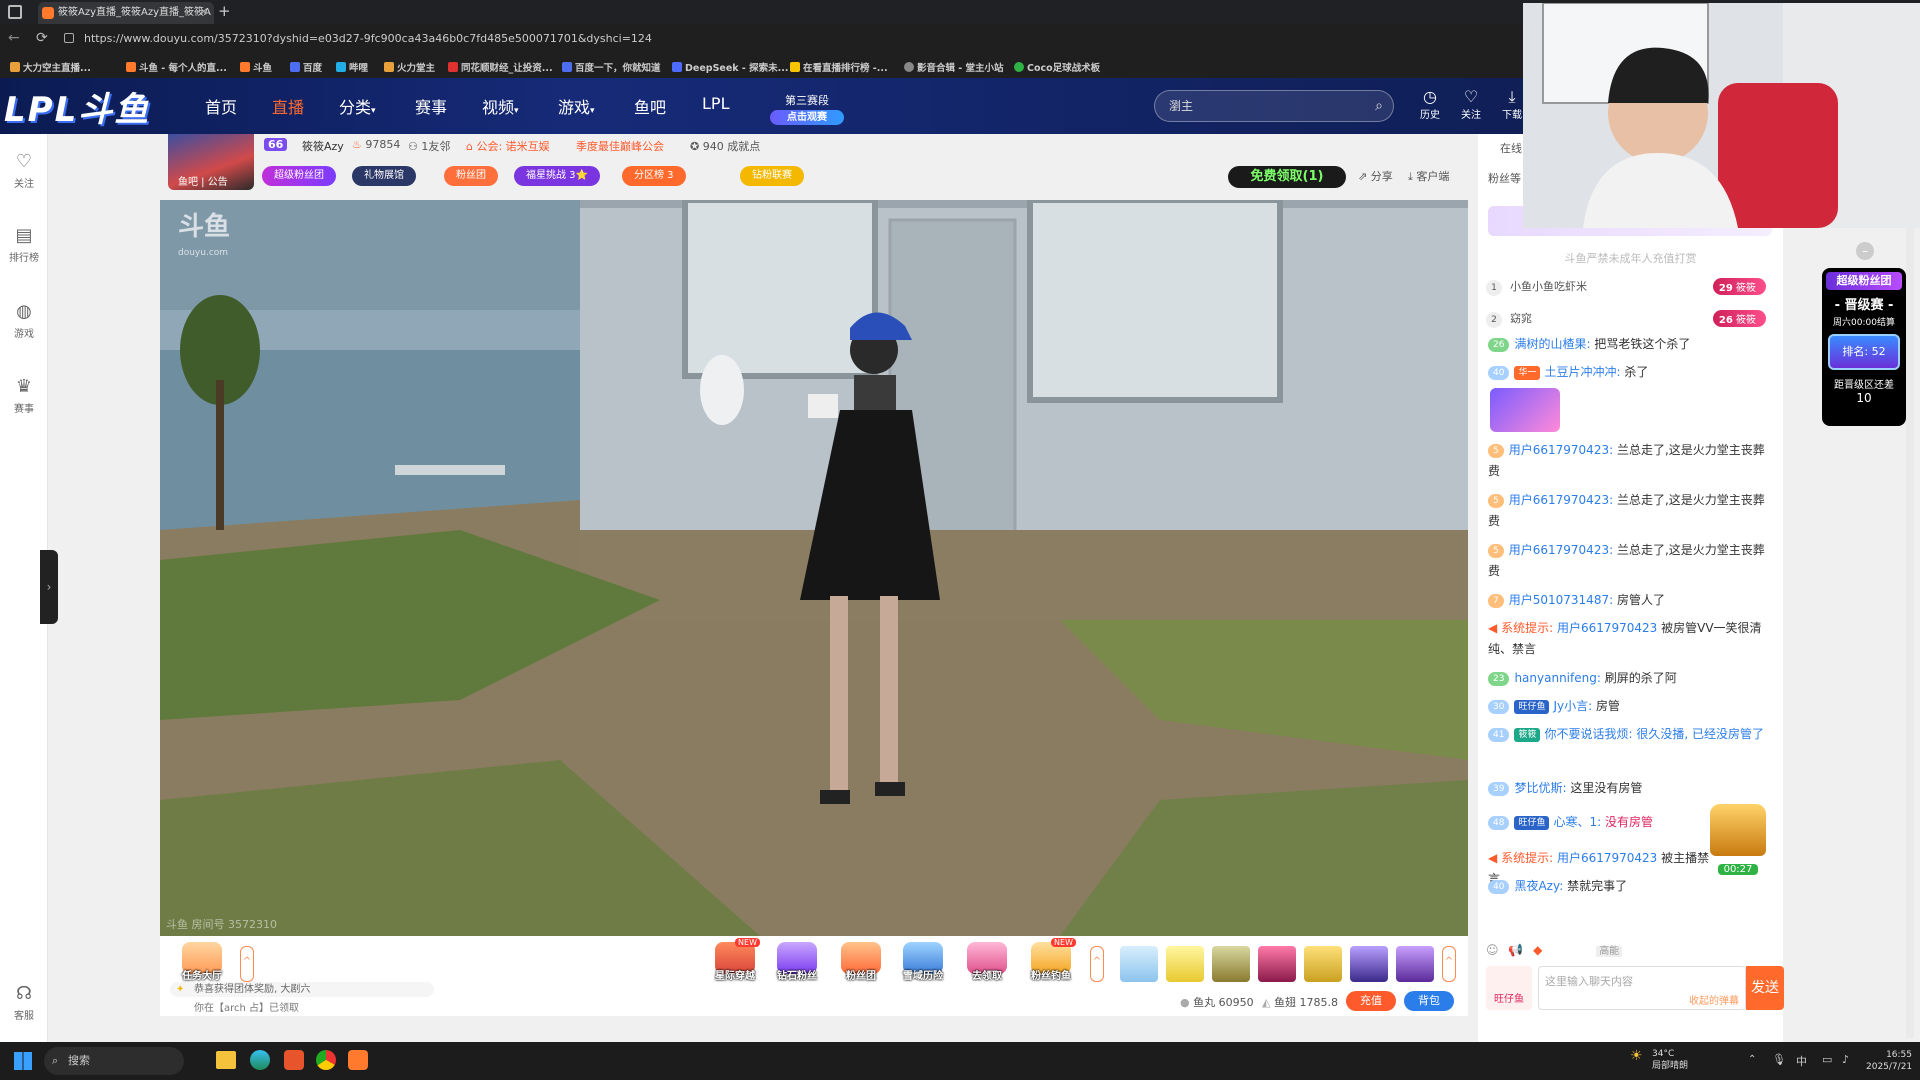 The image size is (1920, 1080). What do you see at coordinates (1629, 344) in the screenshot?
I see `chat-message: 26 满树的山楂果: 把骂老铁这个杀了` at bounding box center [1629, 344].